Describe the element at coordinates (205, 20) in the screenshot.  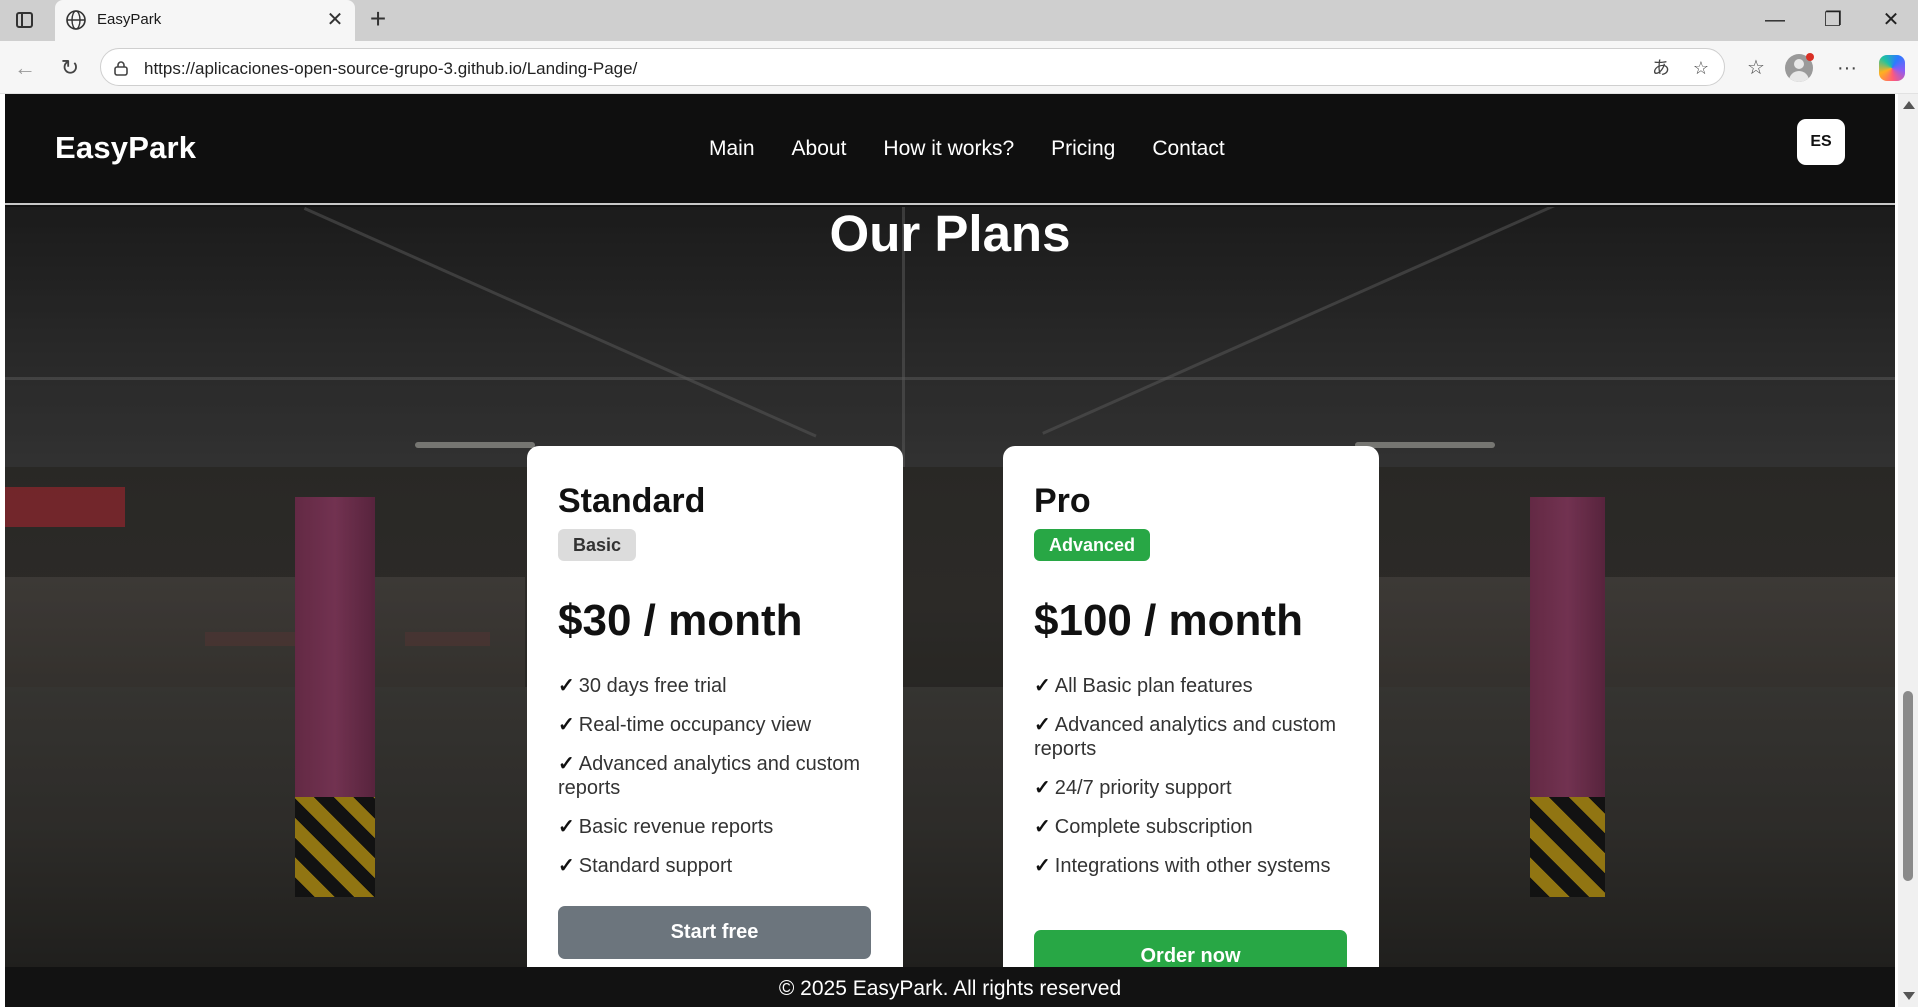
I see `browser-tab: EasyPark ✕` at that location.